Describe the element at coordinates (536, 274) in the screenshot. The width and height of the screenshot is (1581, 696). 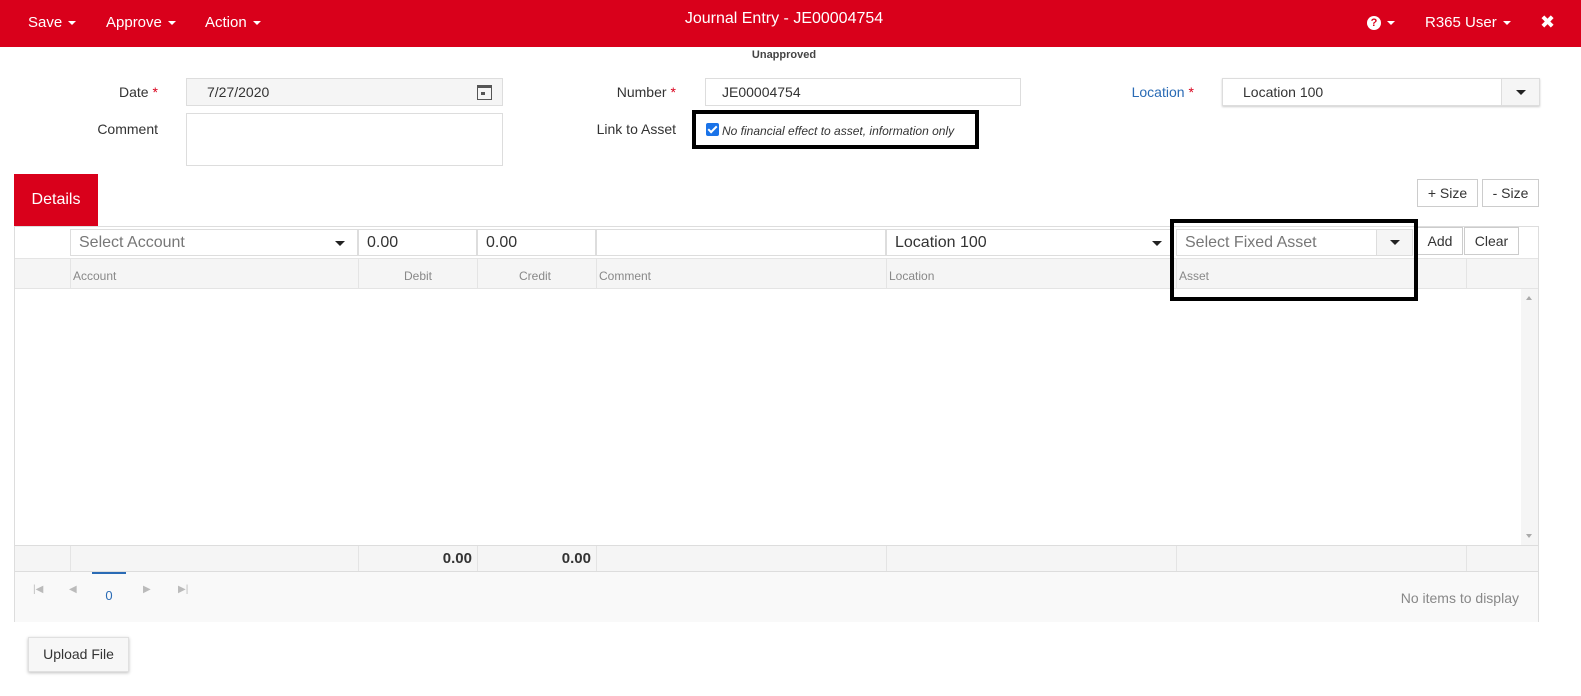
I see `column-header-credit: Credit` at that location.